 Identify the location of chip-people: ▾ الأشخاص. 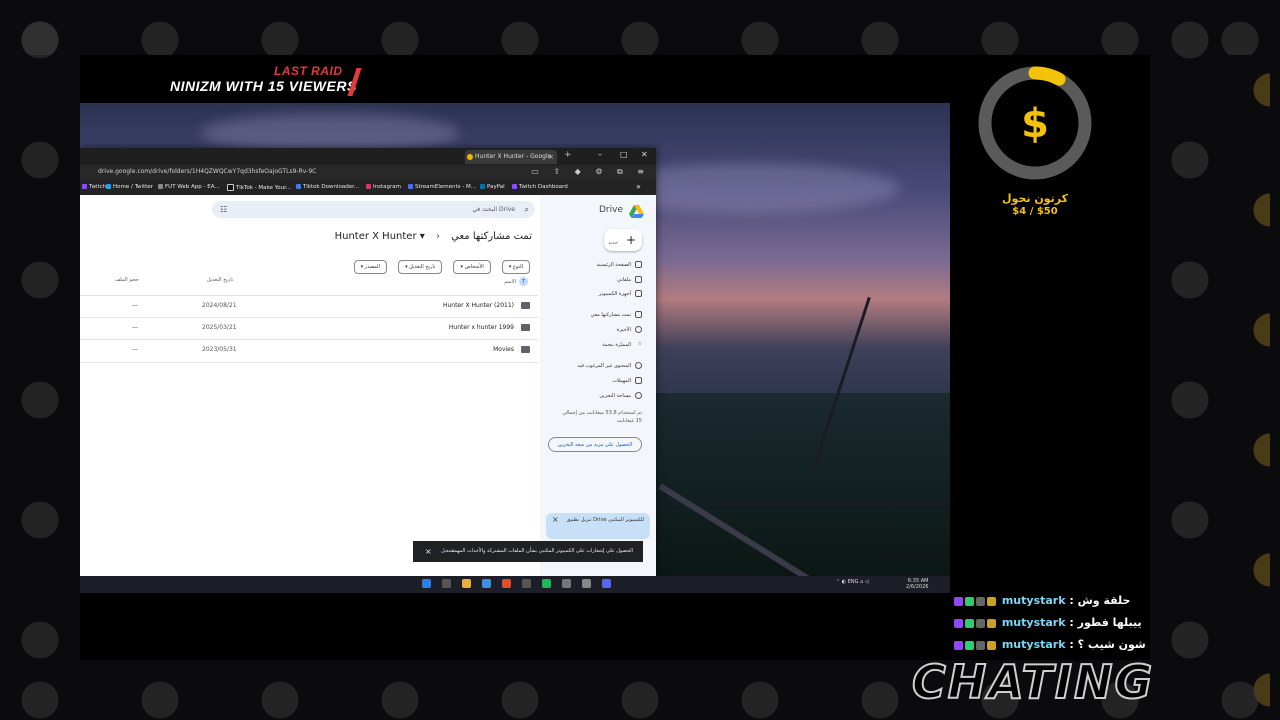
(472, 267).